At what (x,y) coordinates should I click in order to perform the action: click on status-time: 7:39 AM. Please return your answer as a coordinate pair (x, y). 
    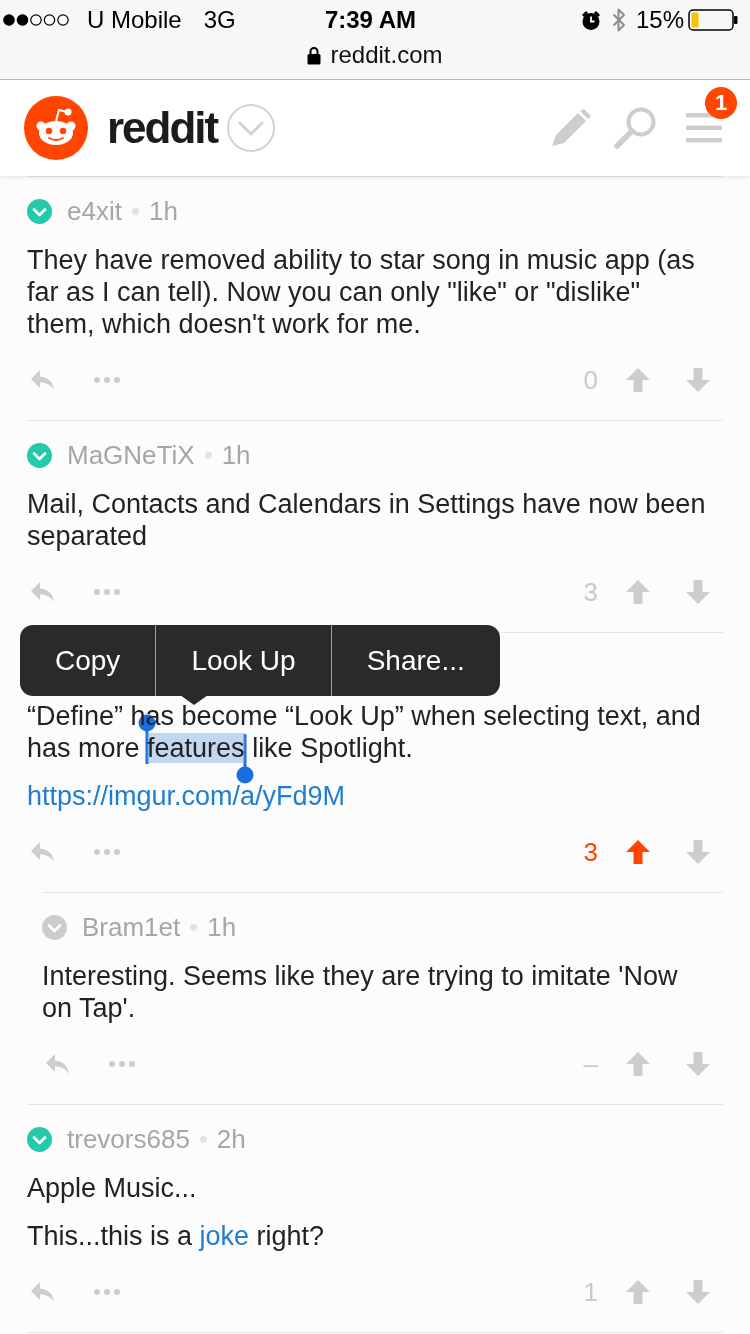
    Looking at the image, I should click on (370, 20).